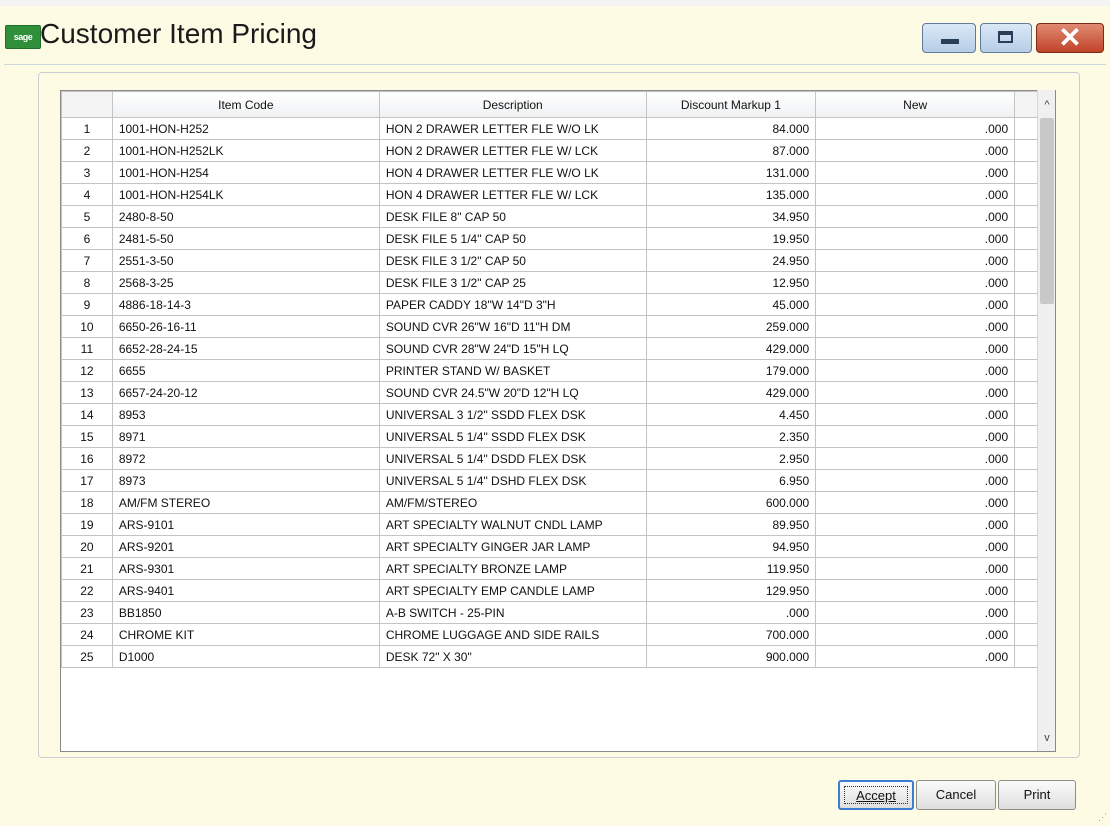 This screenshot has width=1110, height=826. What do you see at coordinates (87, 568) in the screenshot?
I see `row-number-cell: 21` at bounding box center [87, 568].